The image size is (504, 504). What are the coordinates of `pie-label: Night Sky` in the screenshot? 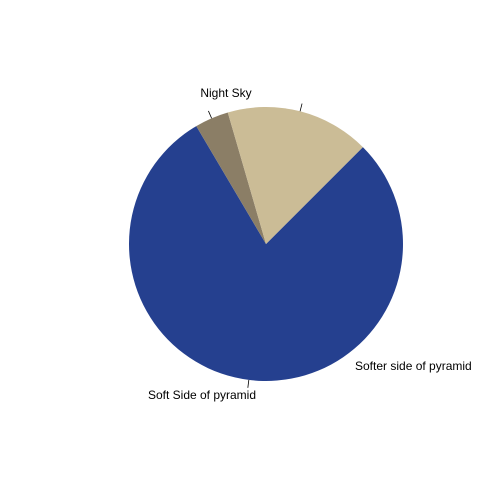 It's located at (225, 93).